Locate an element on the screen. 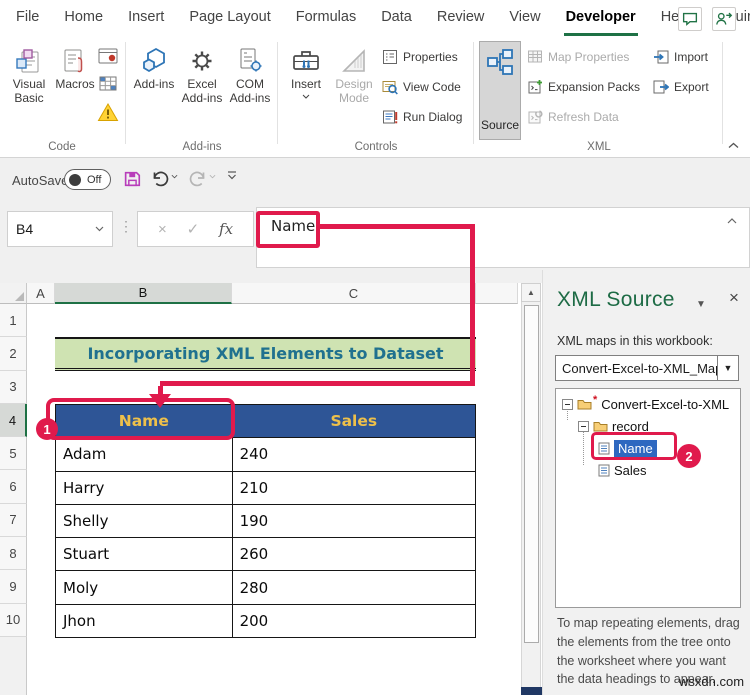 This screenshot has width=750, height=695. row-headers: 1 2 3 4 5 6 7 8 9 10 is located at coordinates (13, 470).